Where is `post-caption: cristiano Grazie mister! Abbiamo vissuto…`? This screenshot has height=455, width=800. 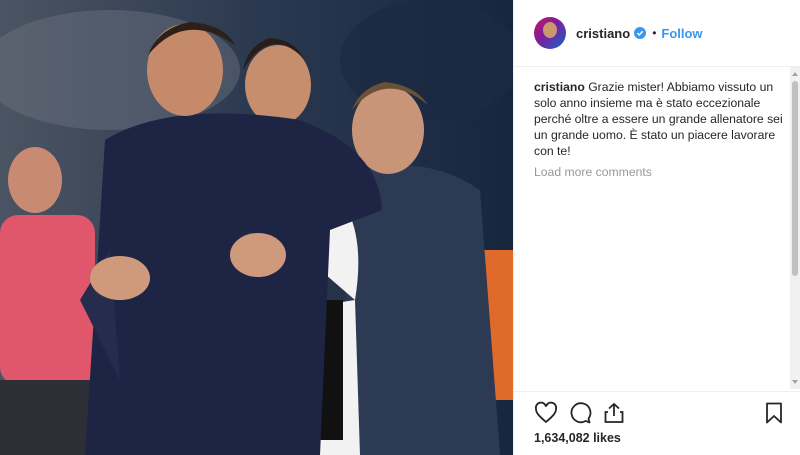 post-caption: cristiano Grazie mister! Abbiamo vissuto… is located at coordinates (657, 113).